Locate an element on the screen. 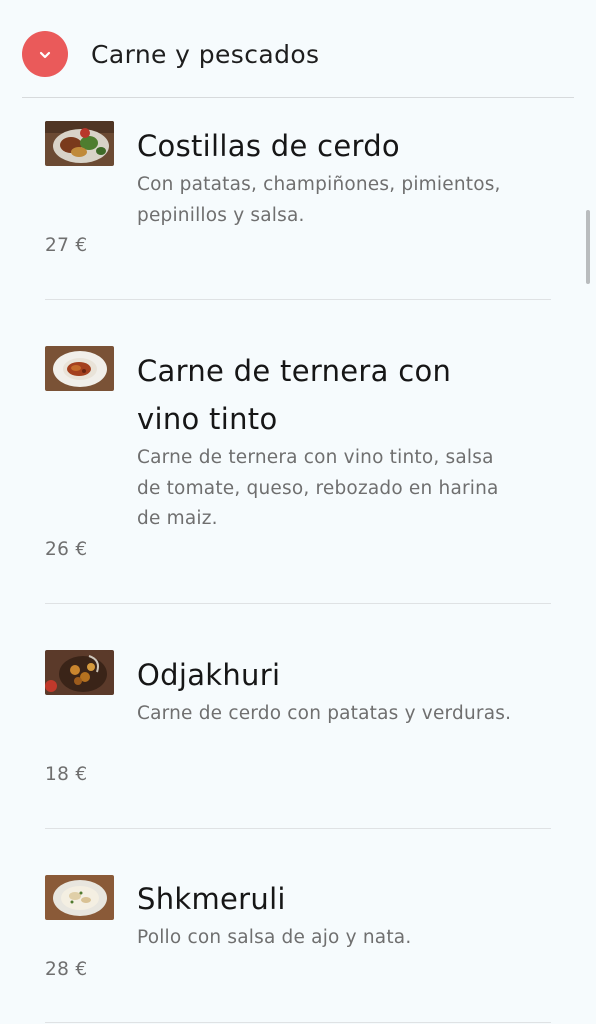 The width and height of the screenshot is (596, 1024). collapse-toggle-button is located at coordinates (45, 54).